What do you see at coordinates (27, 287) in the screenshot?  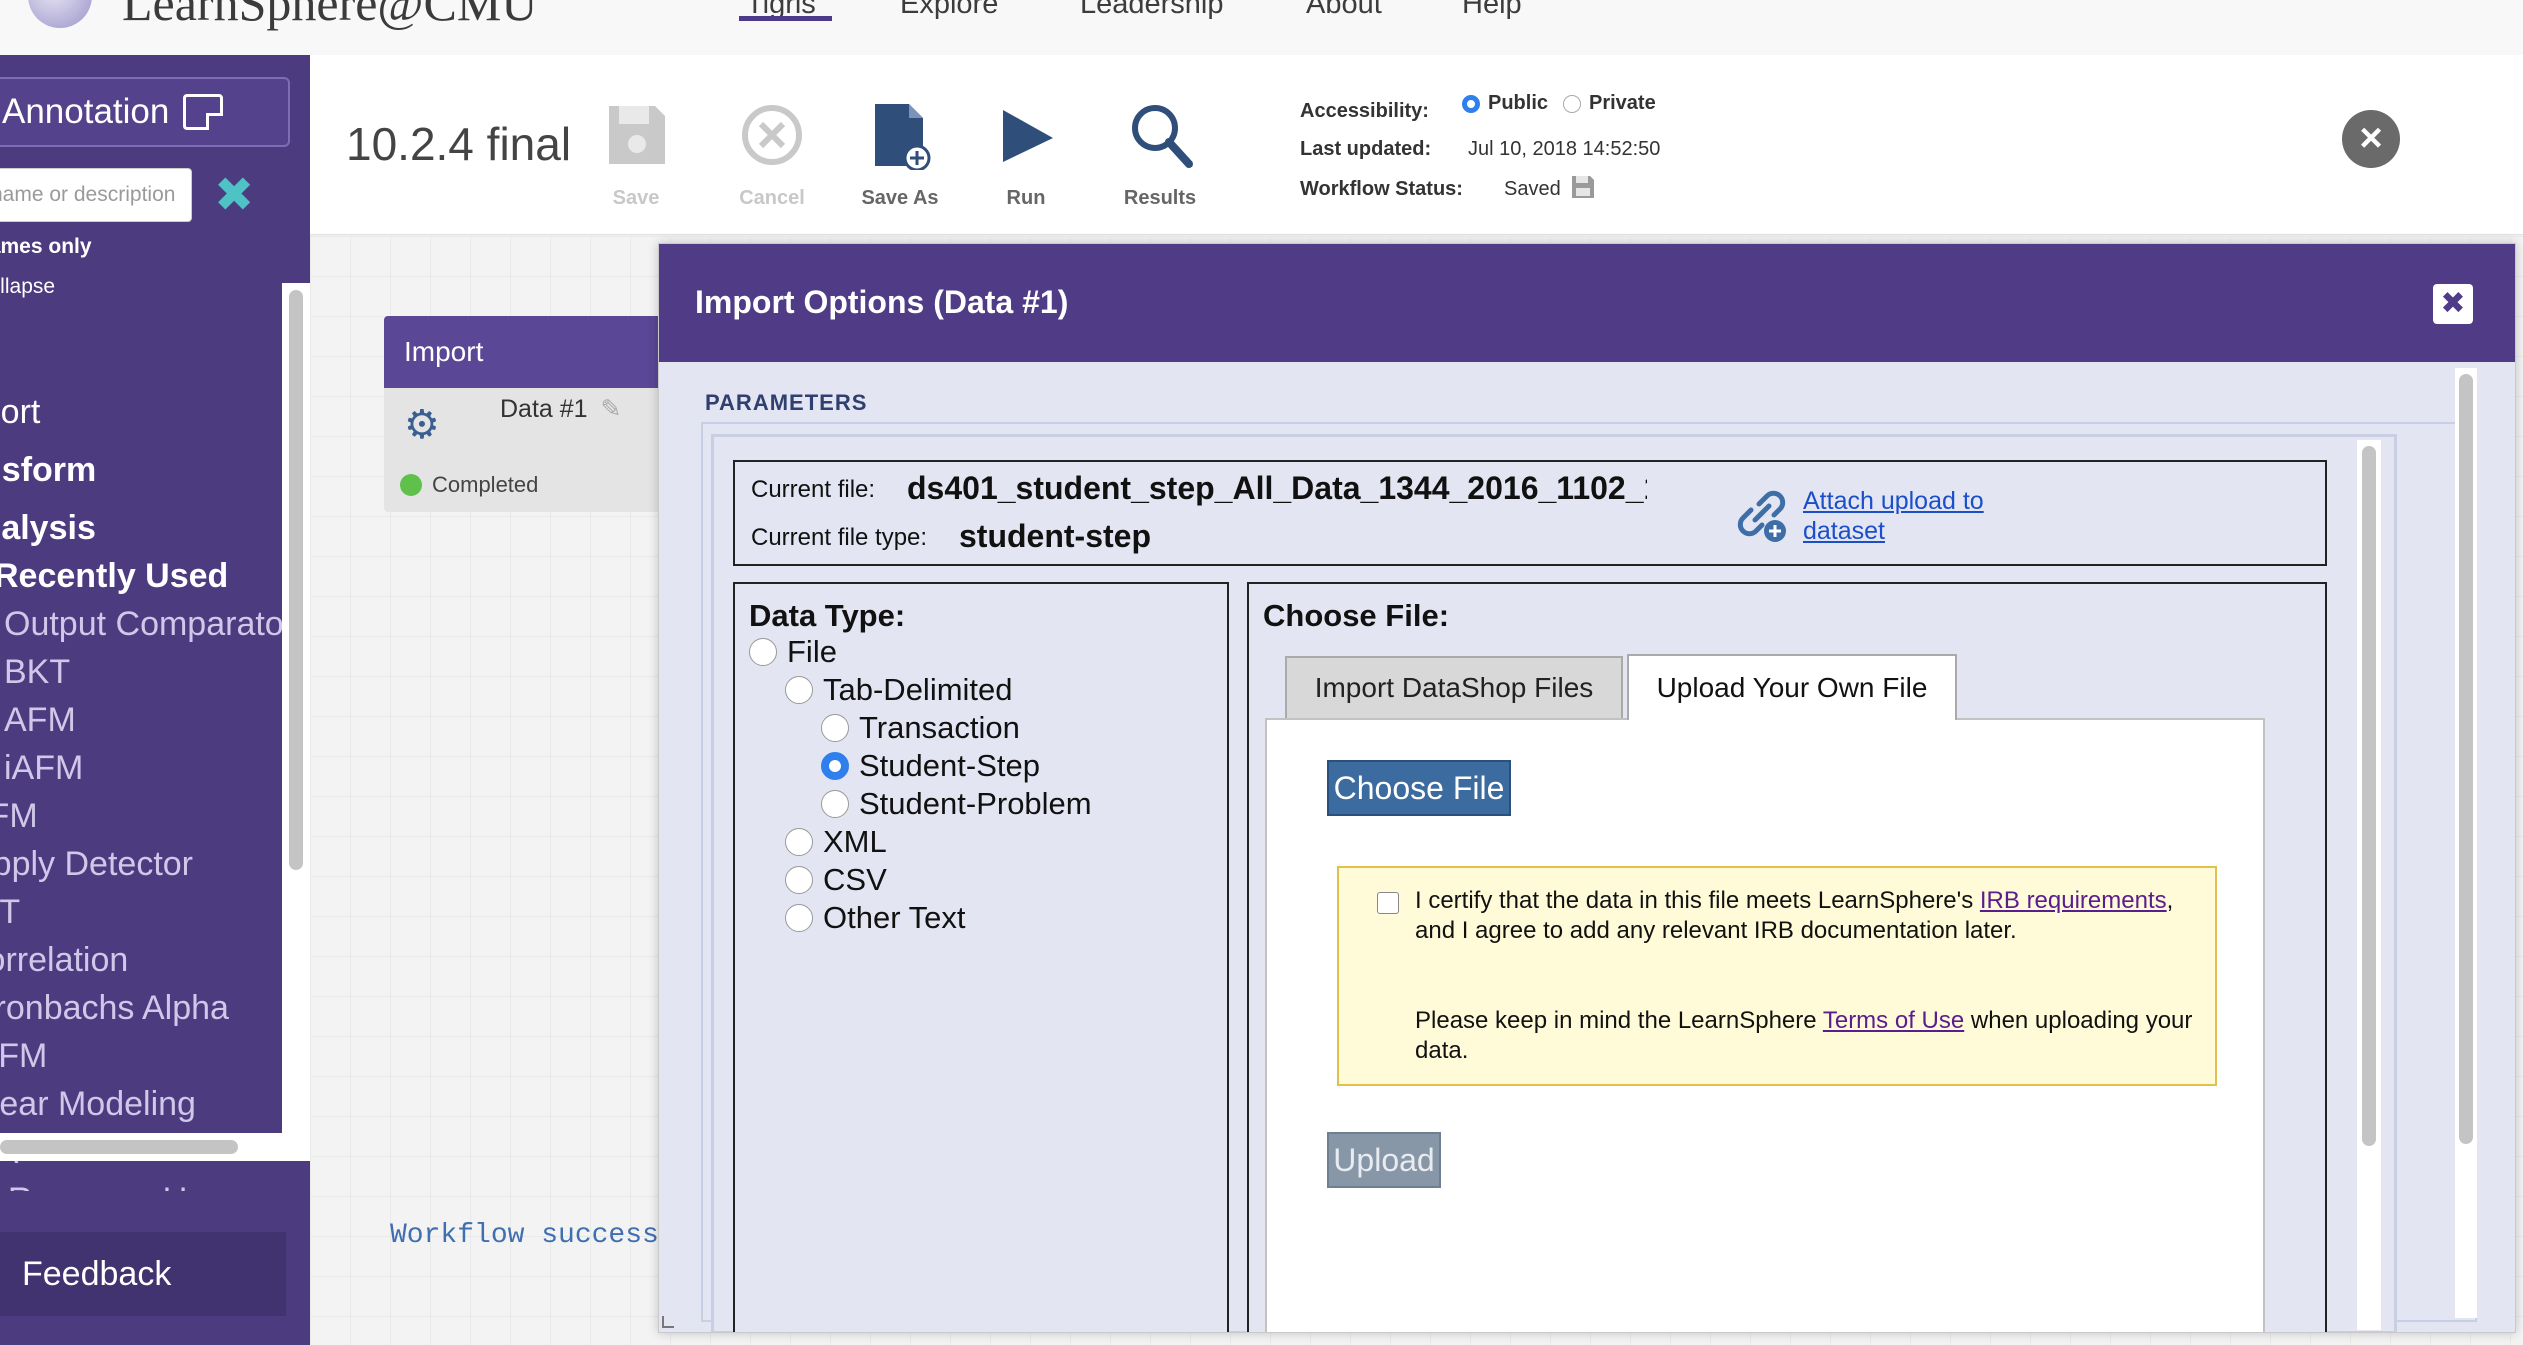 I see `collapse-option: collapse` at bounding box center [27, 287].